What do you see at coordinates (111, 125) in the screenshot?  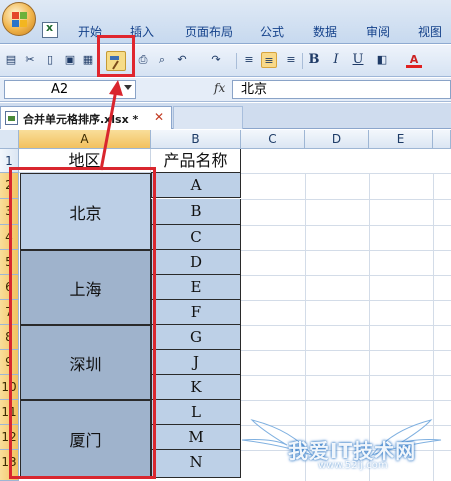 I see `red-arrow-icon` at bounding box center [111, 125].